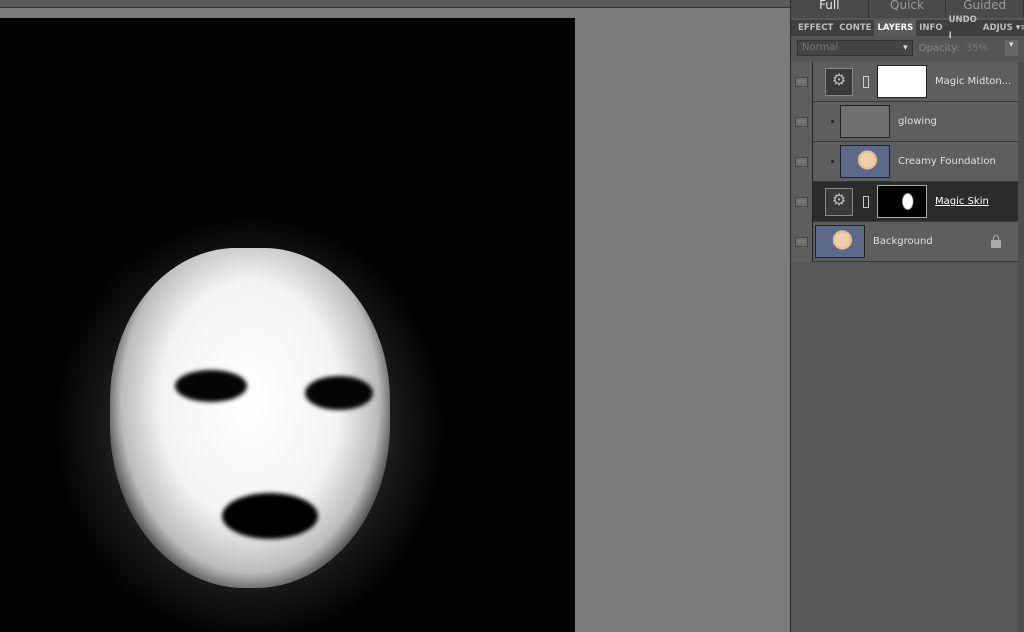 The height and width of the screenshot is (632, 1024). Describe the element at coordinates (855, 48) in the screenshot. I see `blend-mode-select: Normal` at that location.